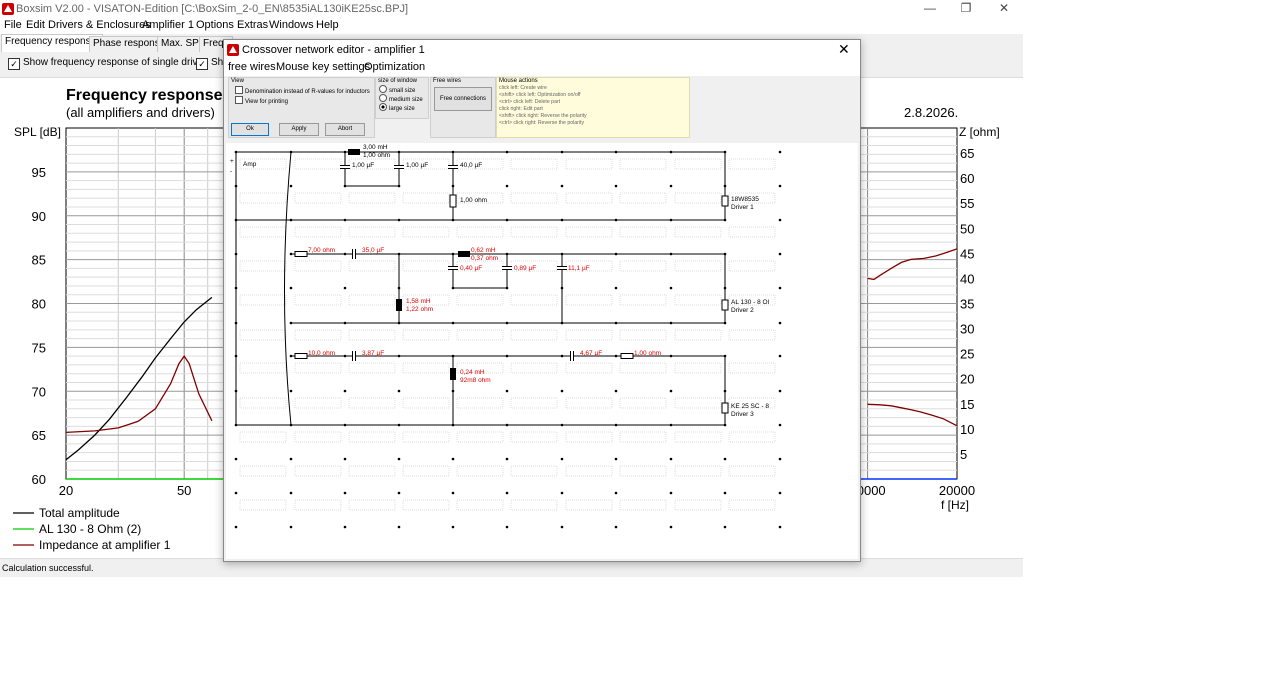  Describe the element at coordinates (373, 250) in the screenshot. I see `c4-value: 35,0 µF` at that location.